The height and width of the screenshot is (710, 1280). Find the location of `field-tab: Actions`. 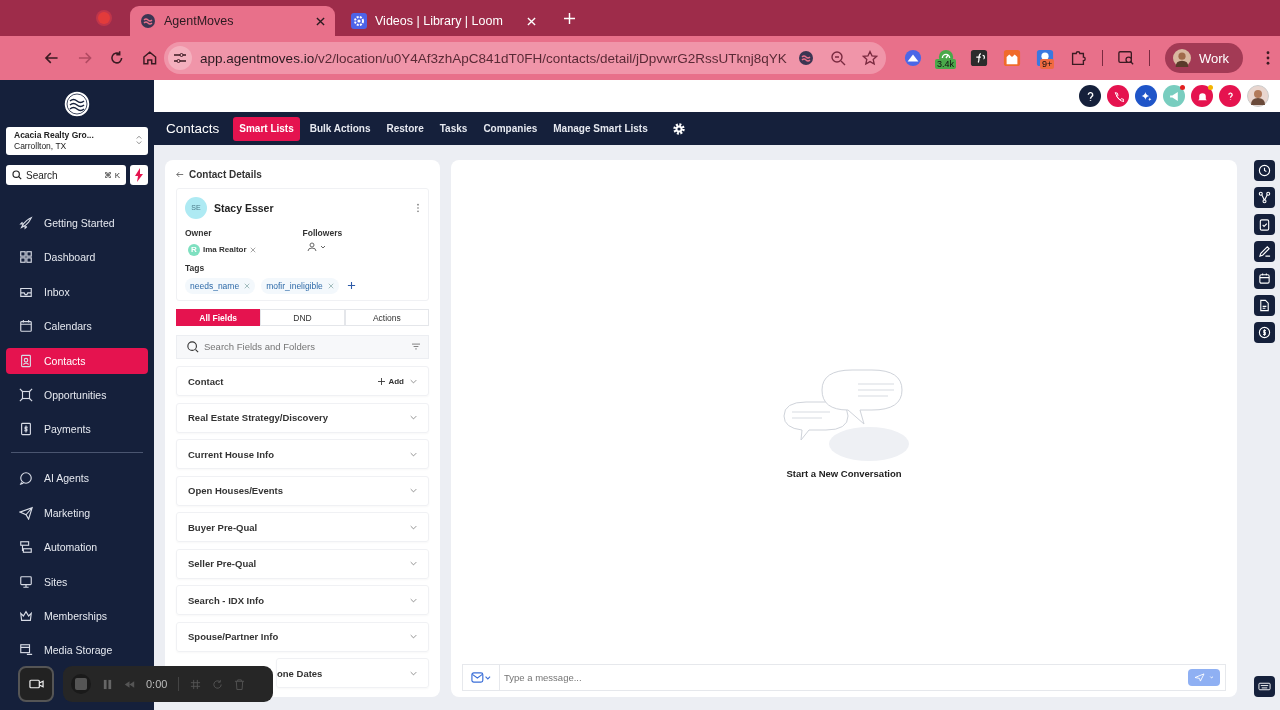

field-tab: Actions is located at coordinates (386, 317).